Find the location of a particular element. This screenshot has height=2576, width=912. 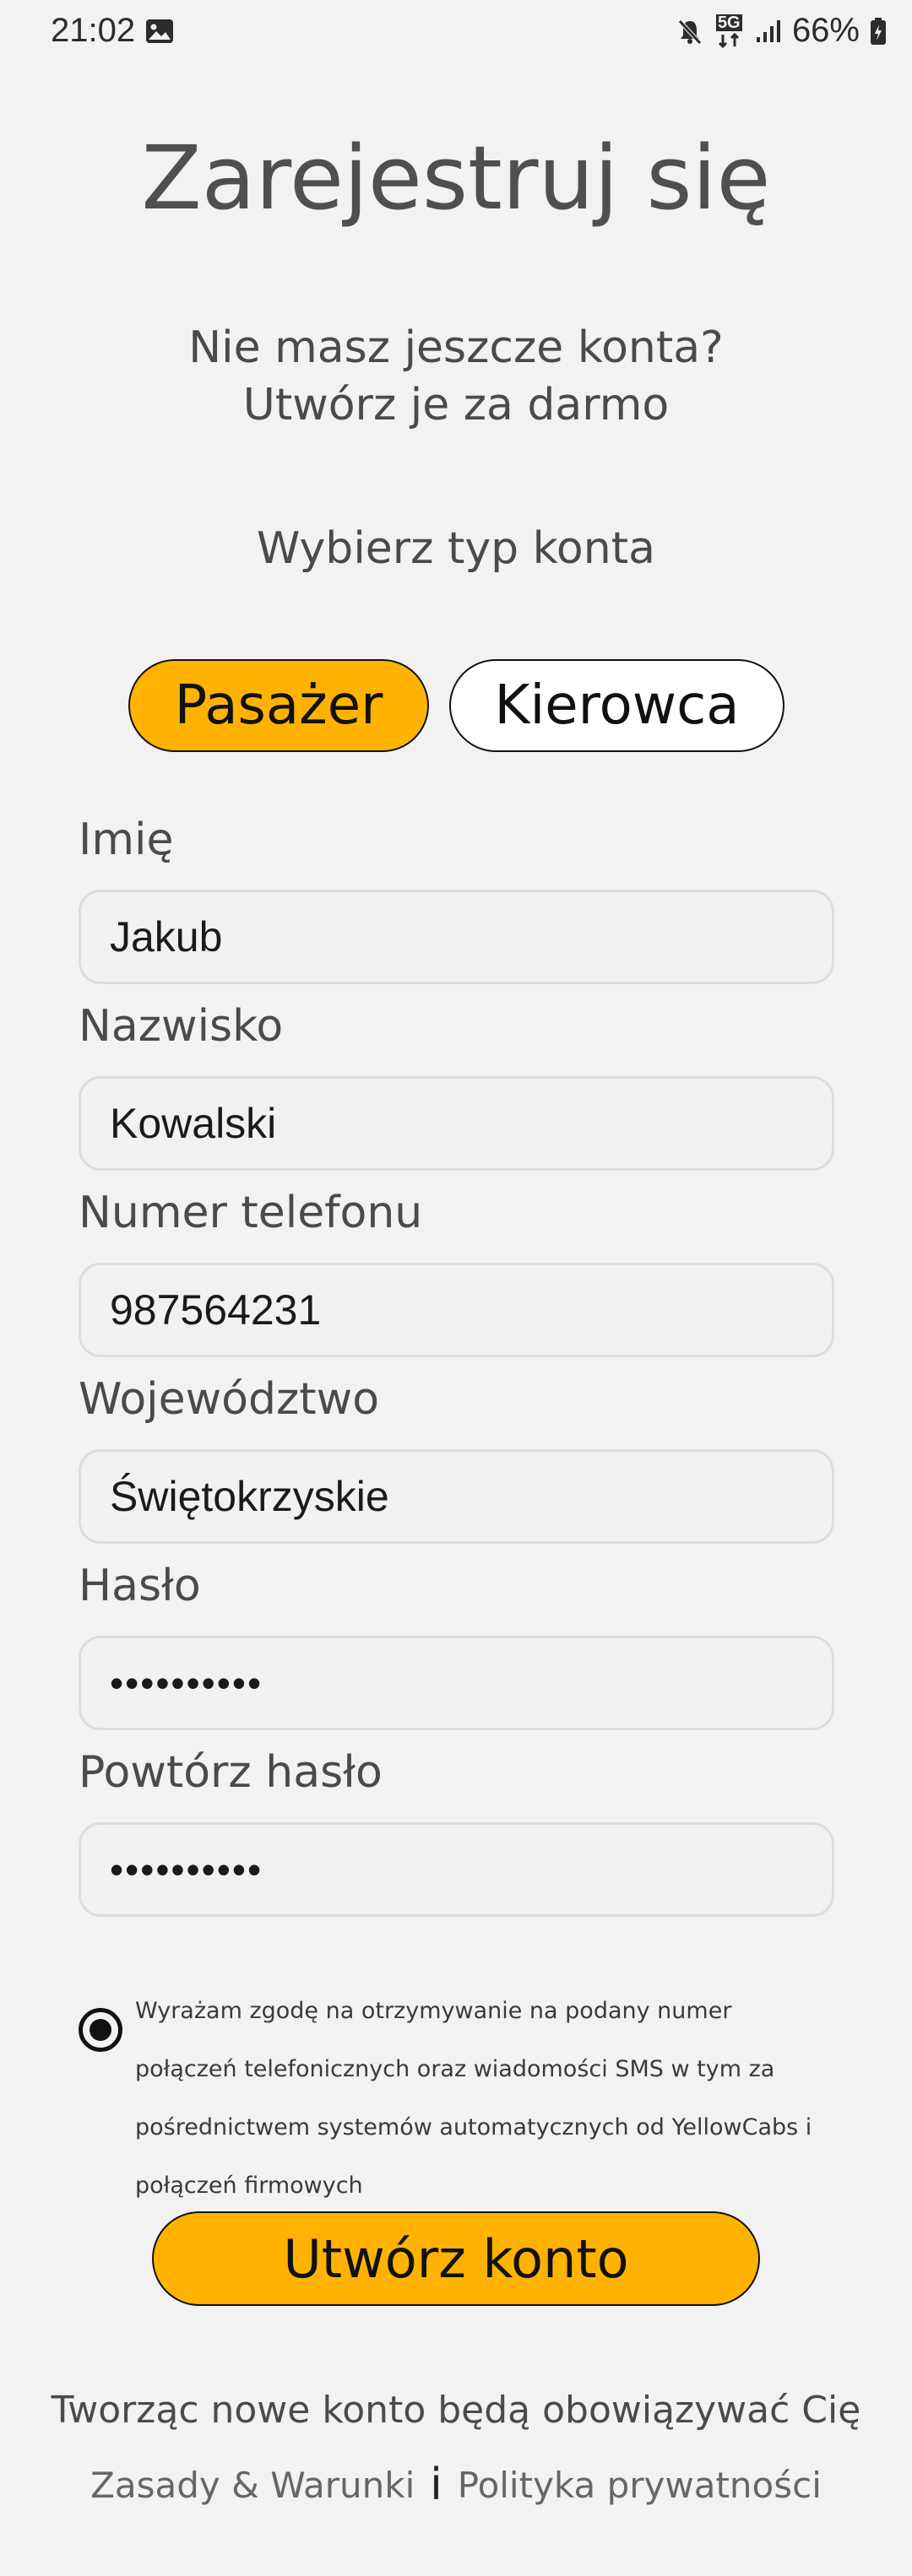

password-field: •••••••••• is located at coordinates (456, 1683).